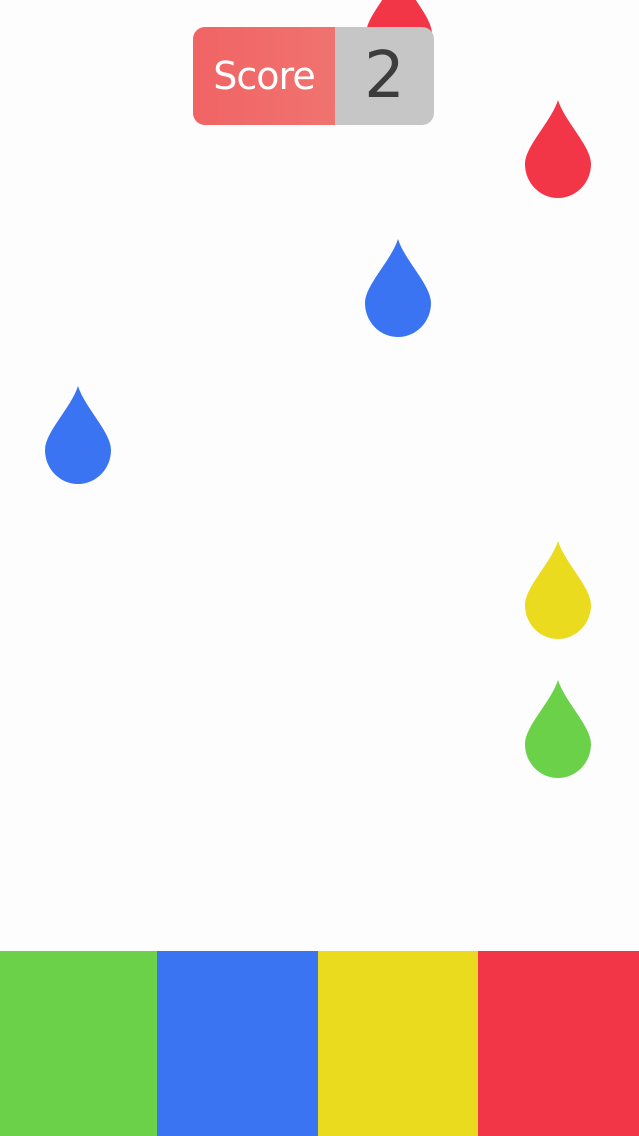  What do you see at coordinates (237, 1043) in the screenshot?
I see `blue-lane-button` at bounding box center [237, 1043].